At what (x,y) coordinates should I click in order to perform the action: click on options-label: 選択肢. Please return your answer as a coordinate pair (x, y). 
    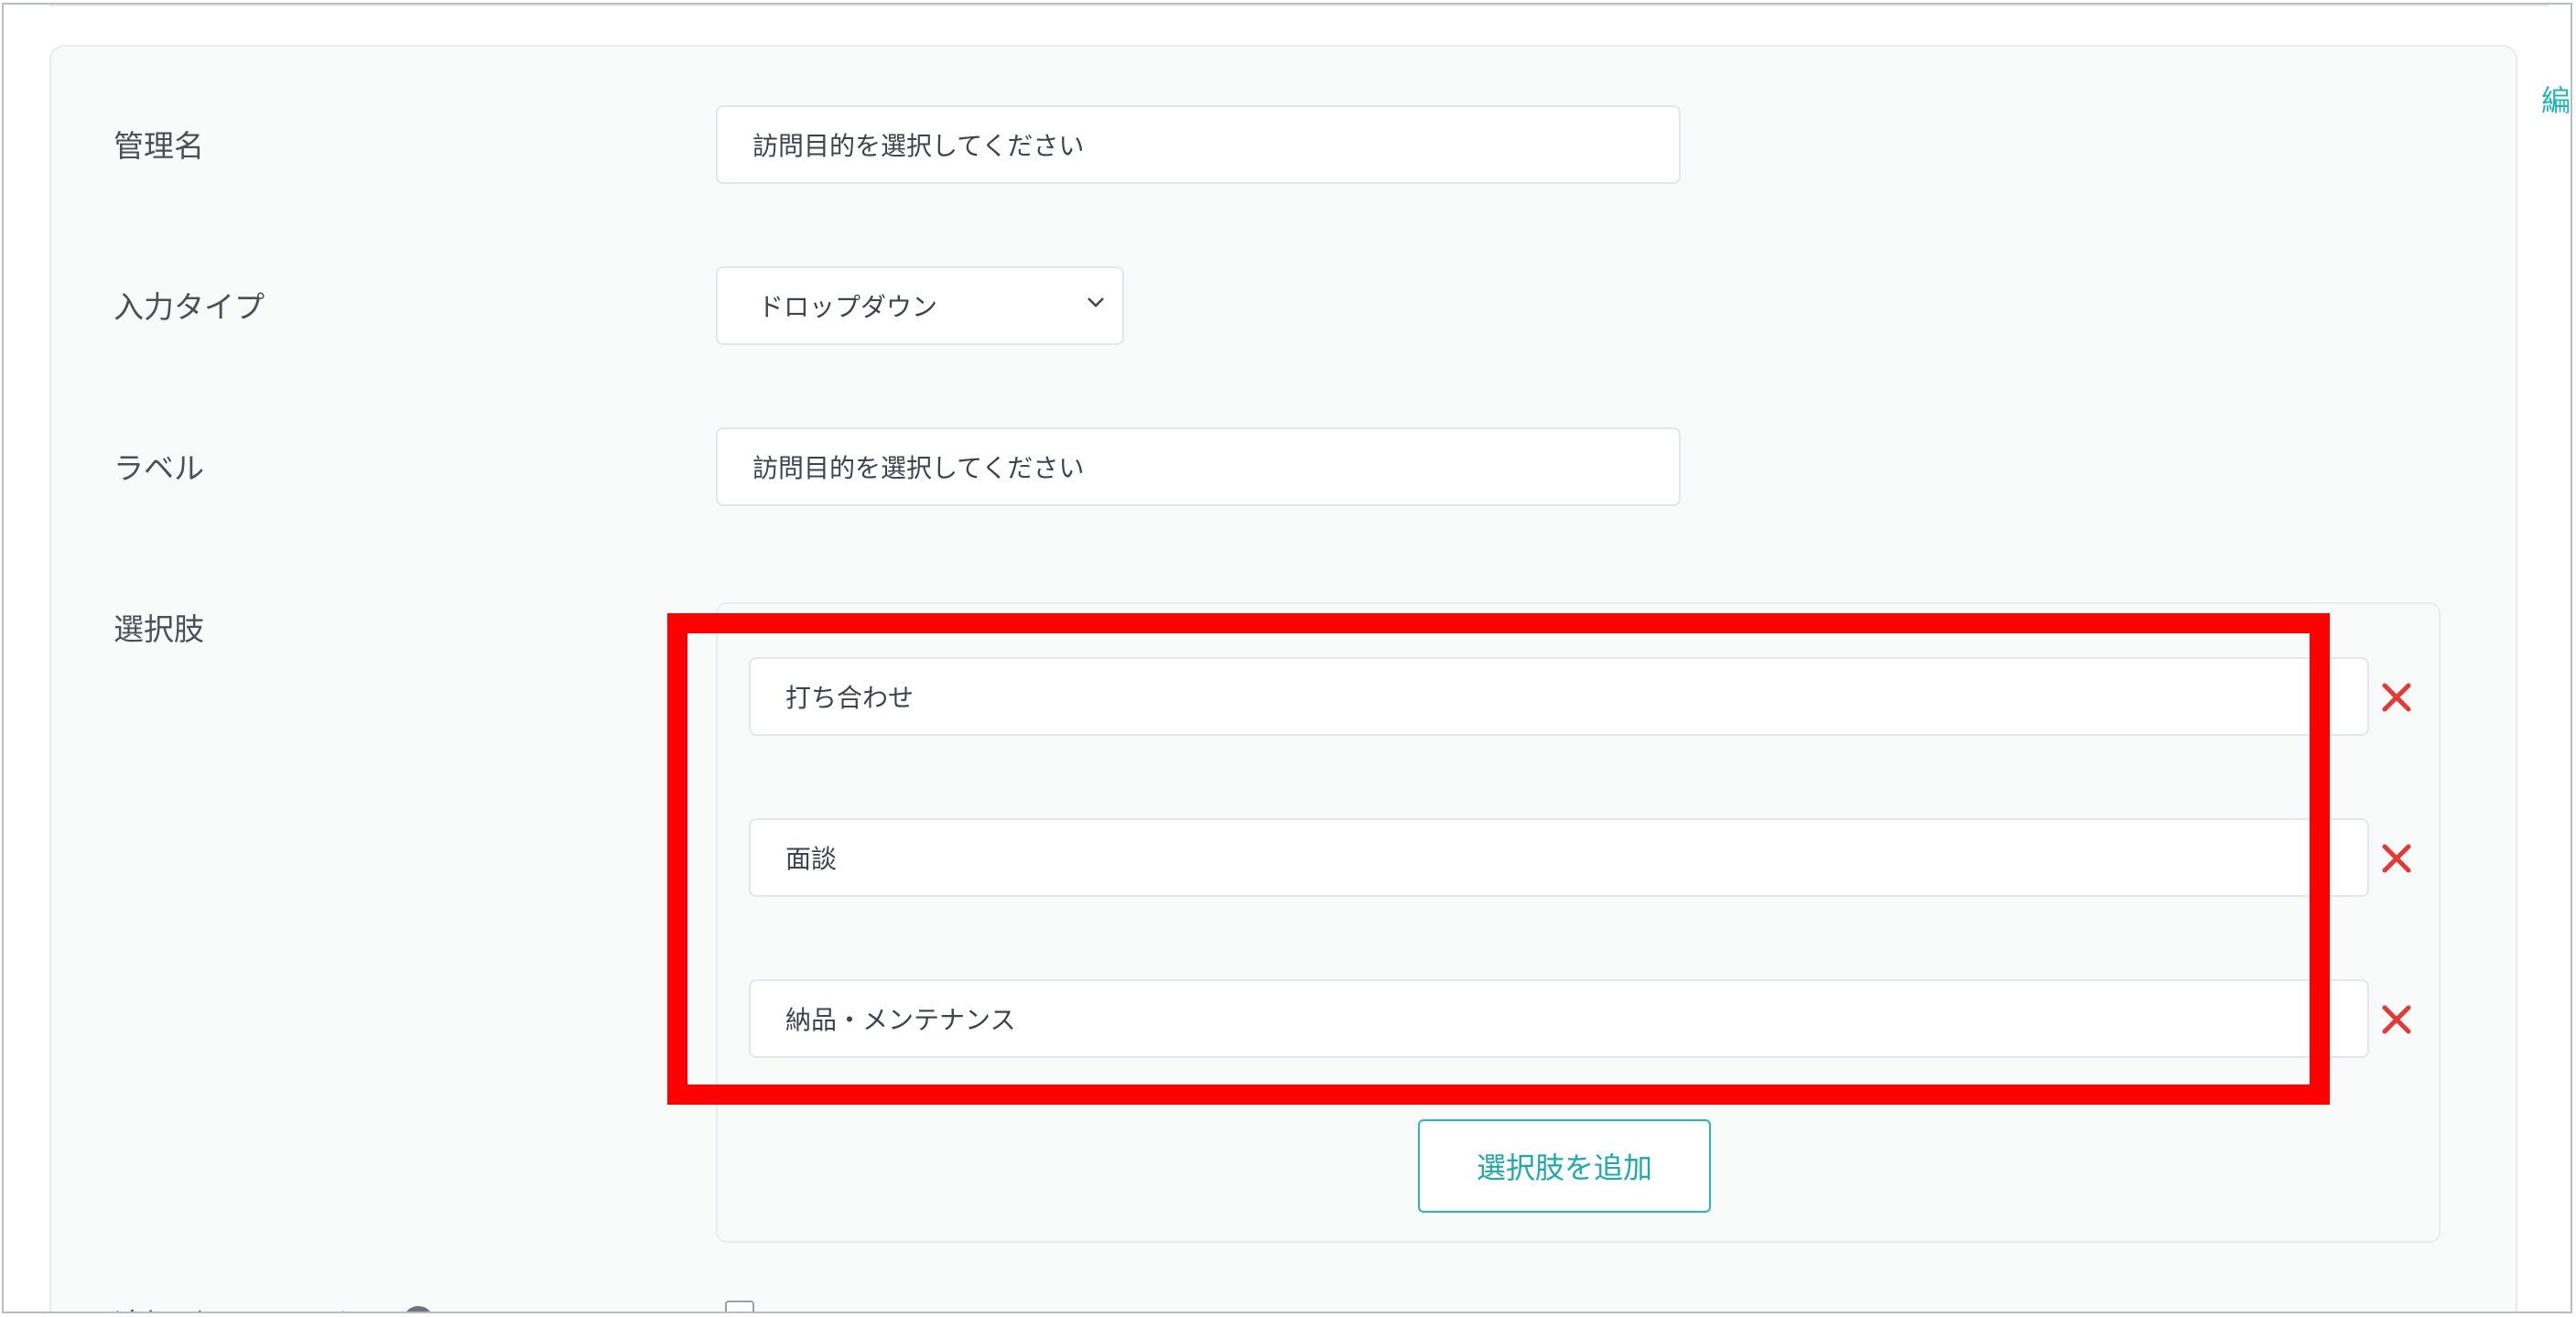
    Looking at the image, I should click on (159, 629).